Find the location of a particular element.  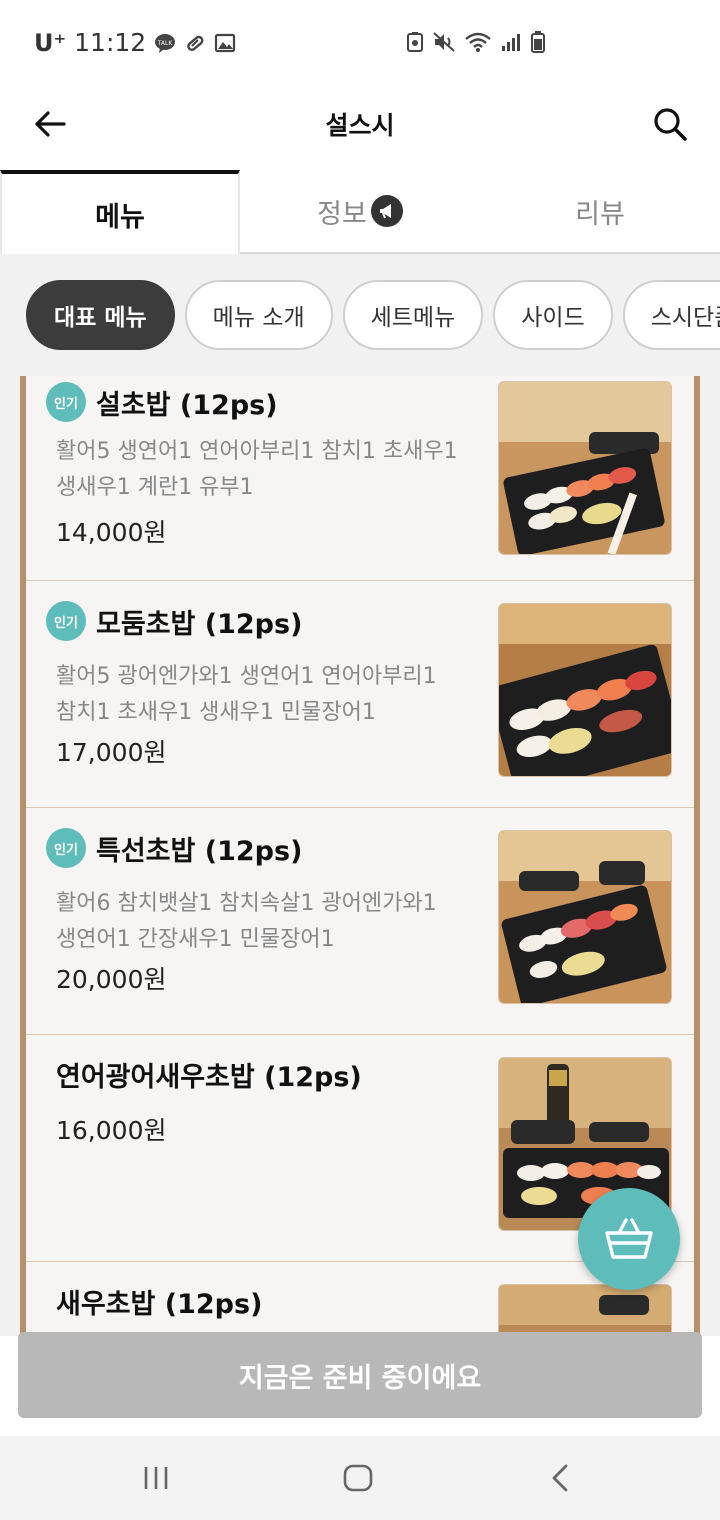

item-head: 인기 설초밥 (12ps) is located at coordinates (162, 402).